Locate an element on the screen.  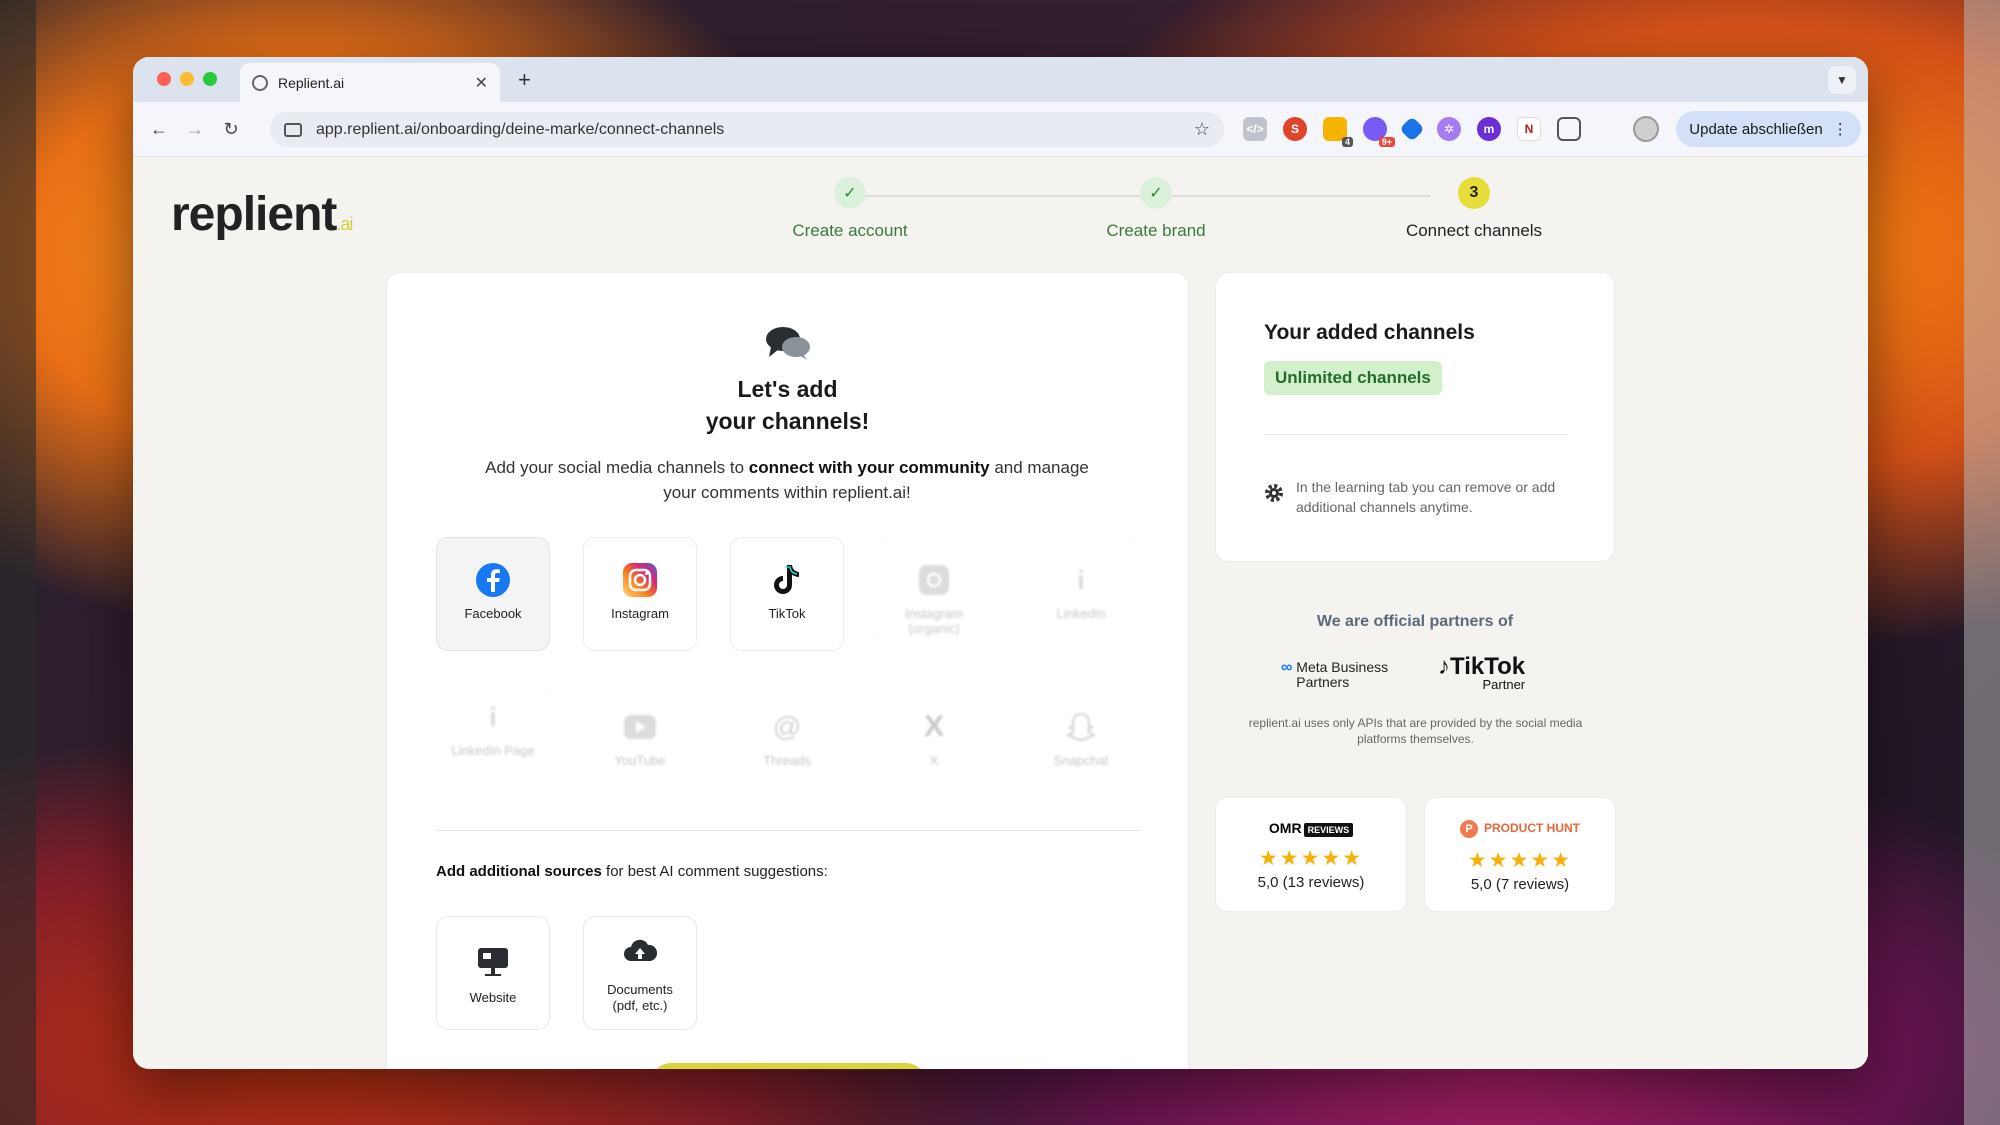
meta-infinity-icon: ∞ is located at coordinates (1287, 667).